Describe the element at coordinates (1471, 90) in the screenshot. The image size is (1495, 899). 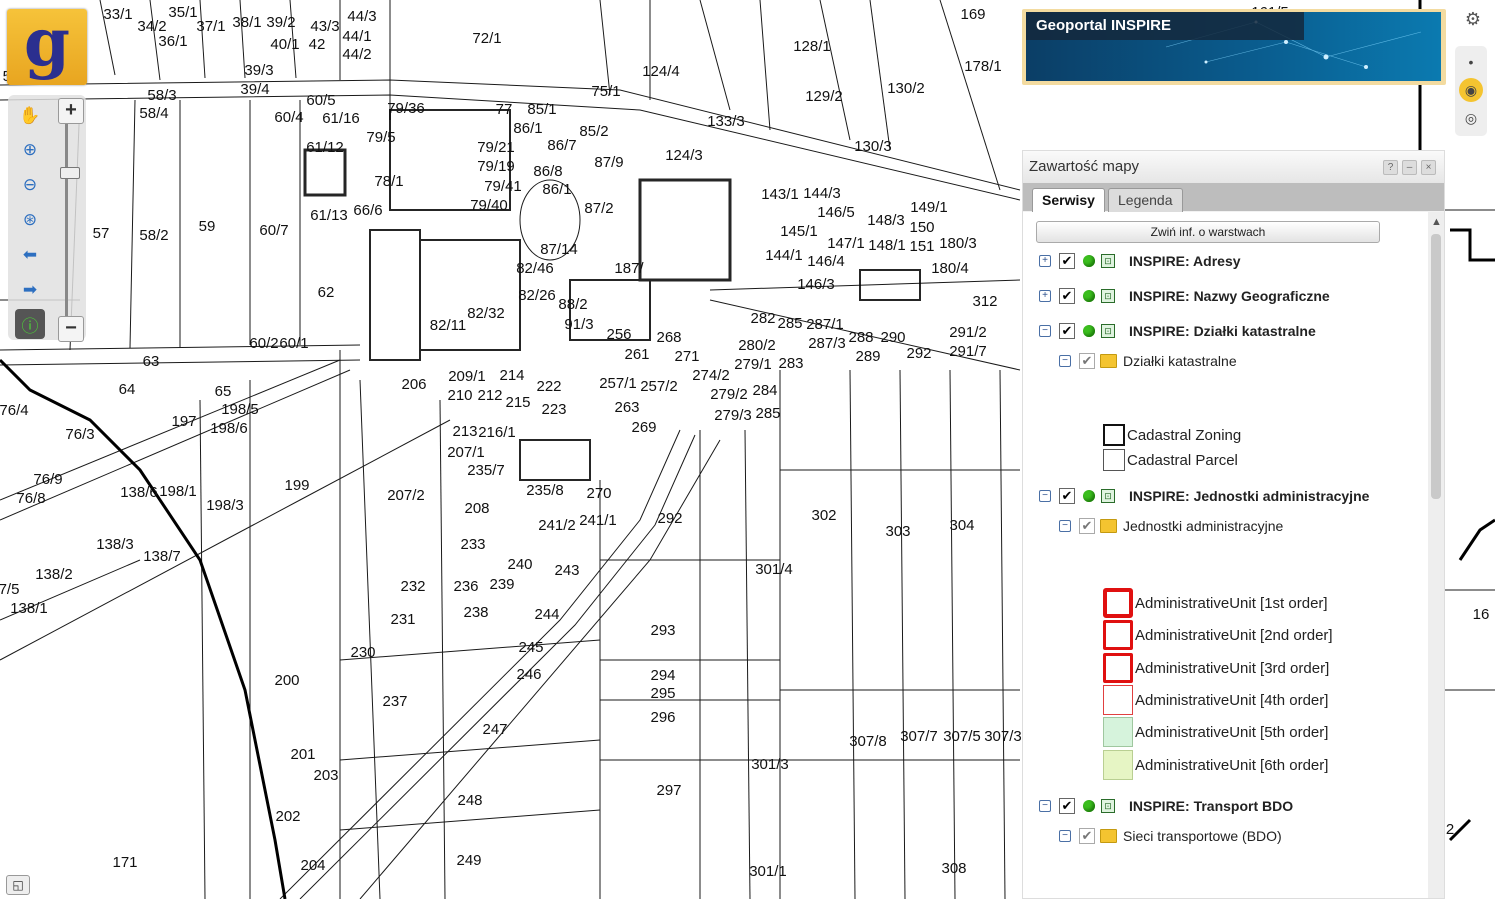
I see `eye-icon: ◉` at that location.